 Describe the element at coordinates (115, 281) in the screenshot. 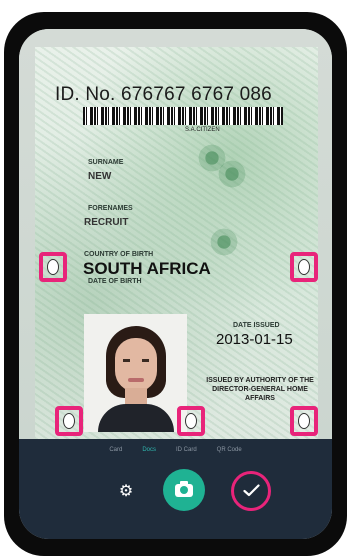

I see `dob-label: DATE OF BIRTH` at that location.